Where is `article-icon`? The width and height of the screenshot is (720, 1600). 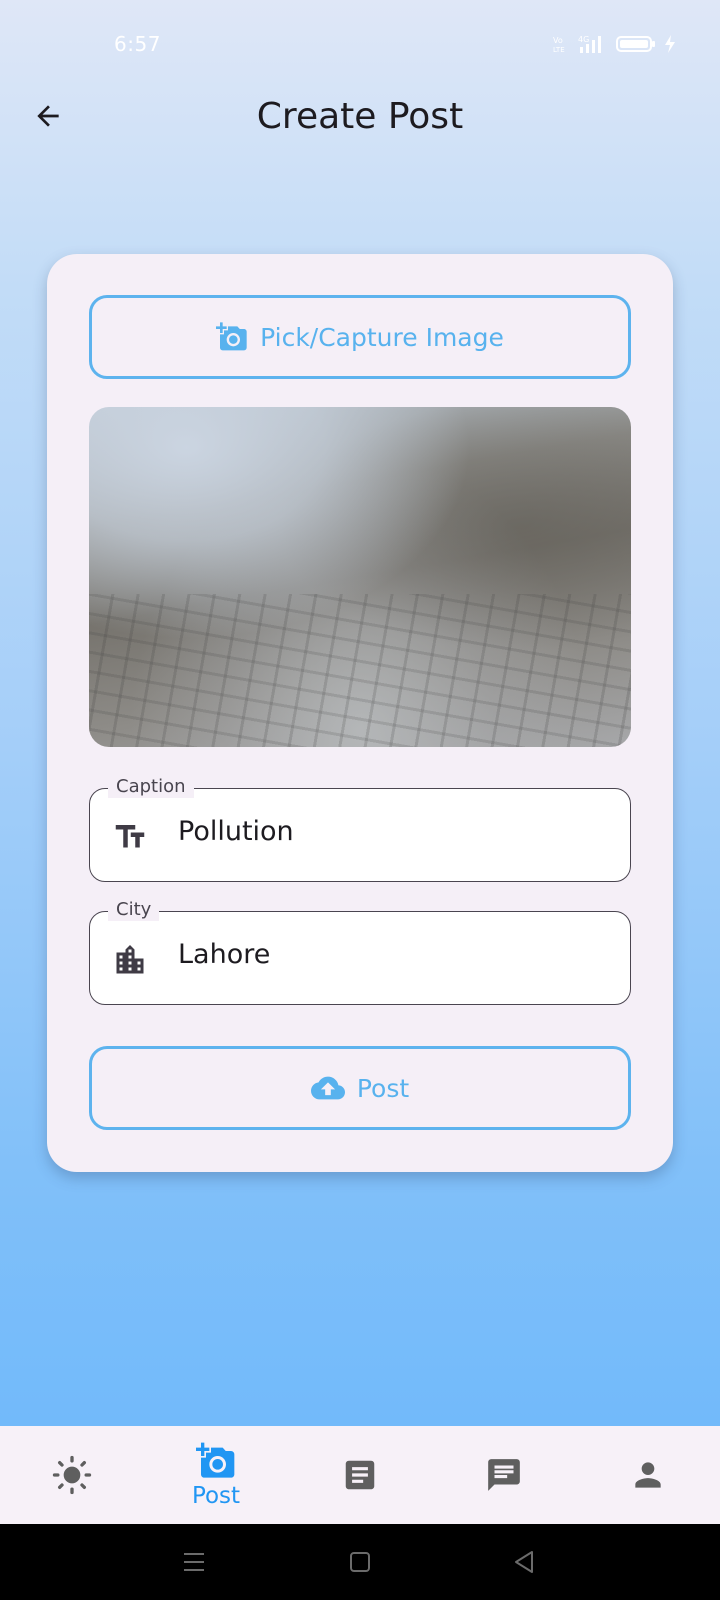 article-icon is located at coordinates (360, 1475).